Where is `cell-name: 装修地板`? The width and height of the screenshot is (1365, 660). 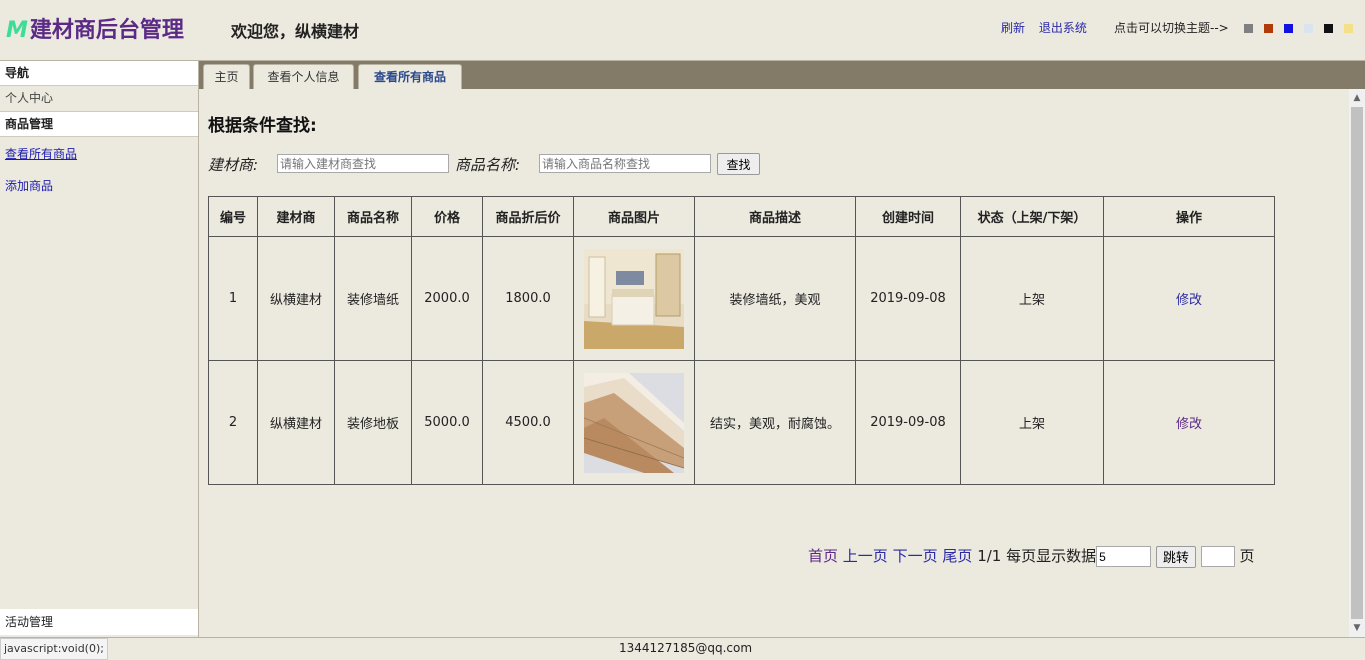 cell-name: 装修地板 is located at coordinates (373, 422).